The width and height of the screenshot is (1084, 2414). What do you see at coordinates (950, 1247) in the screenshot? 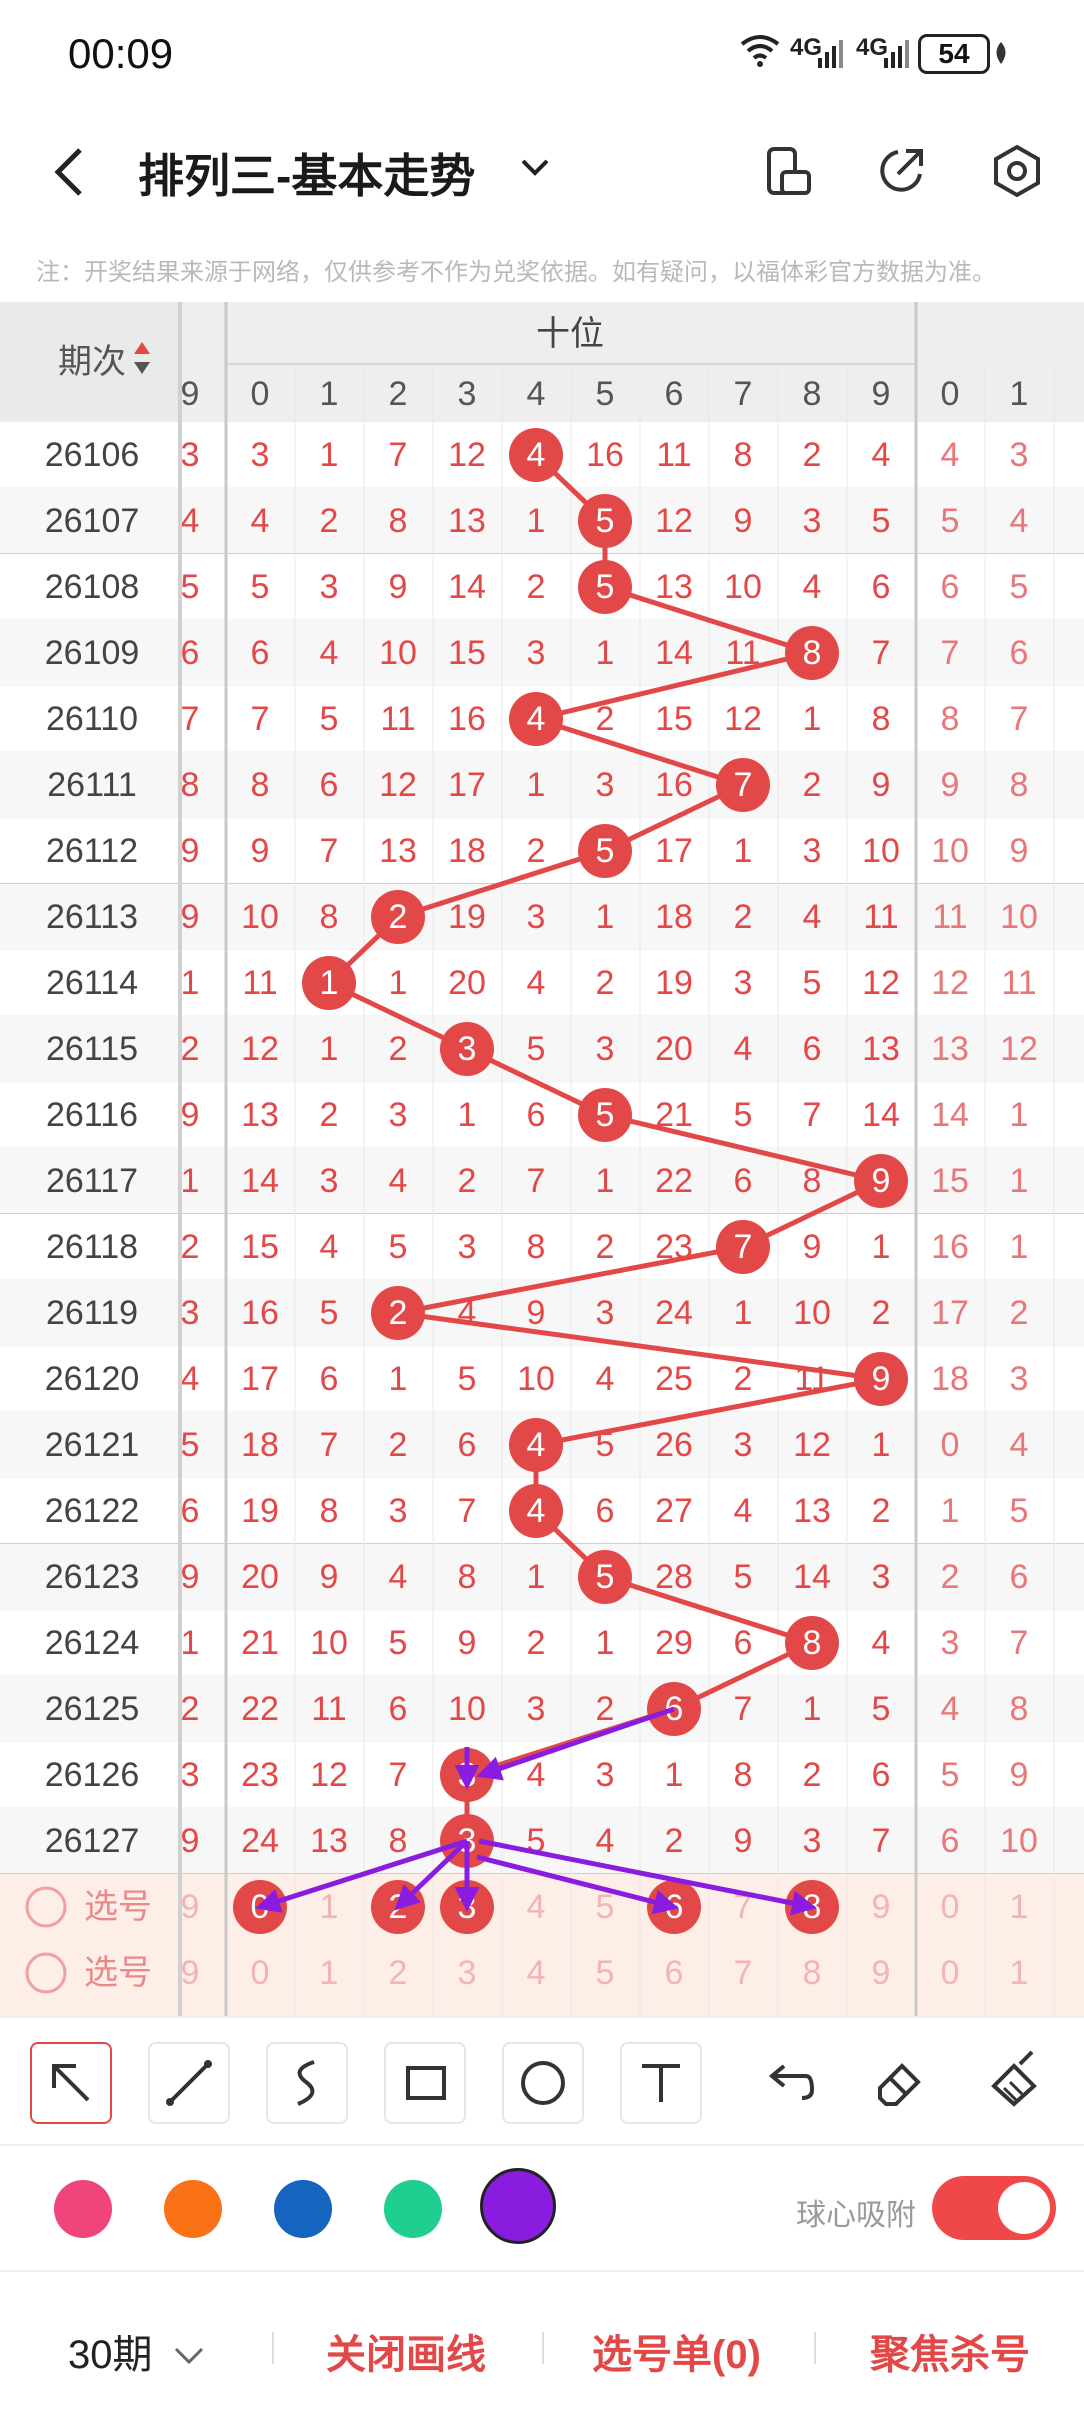
I see `table-cell: 16` at bounding box center [950, 1247].